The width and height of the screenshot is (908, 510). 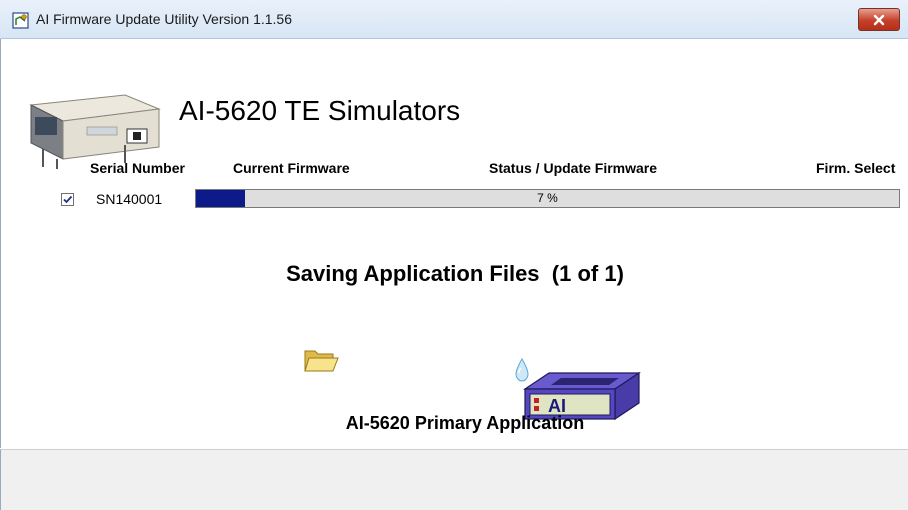 I want to click on column-header-current-firmware: Current Firmware, so click(x=291, y=168).